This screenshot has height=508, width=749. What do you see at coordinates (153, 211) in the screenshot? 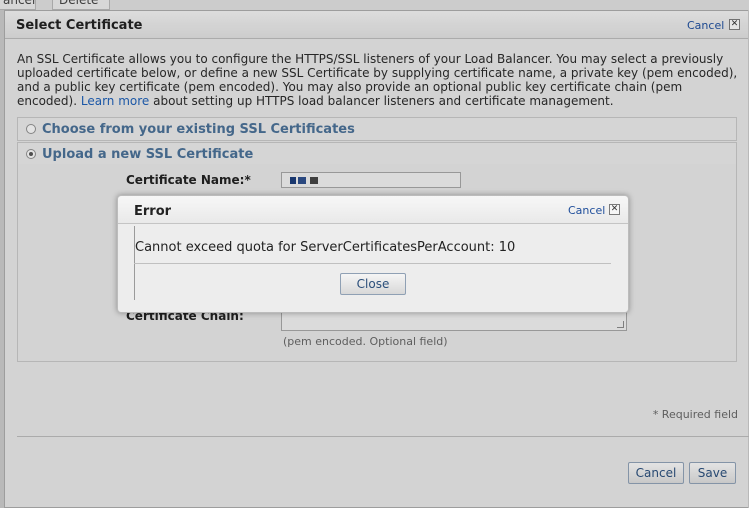
I see `error-title: Error` at bounding box center [153, 211].